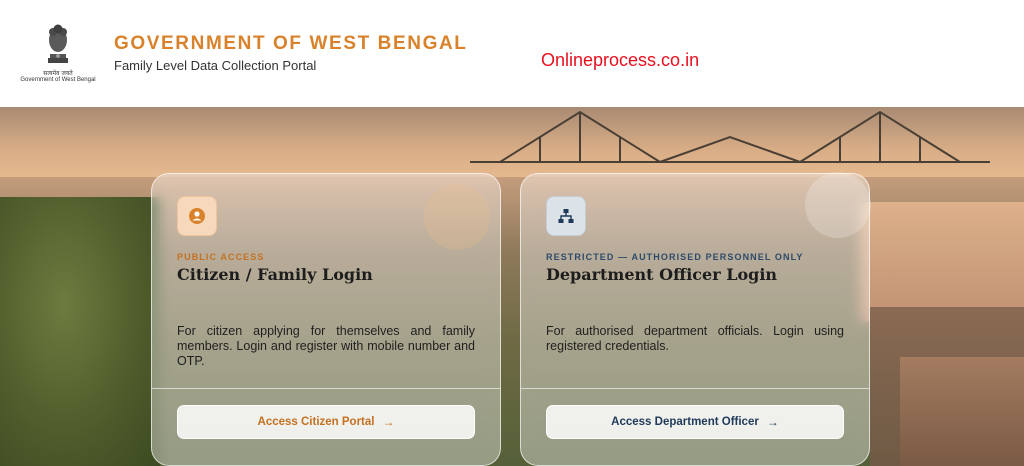  Describe the element at coordinates (58, 43) in the screenshot. I see `ashoka-emblem-icon` at that location.